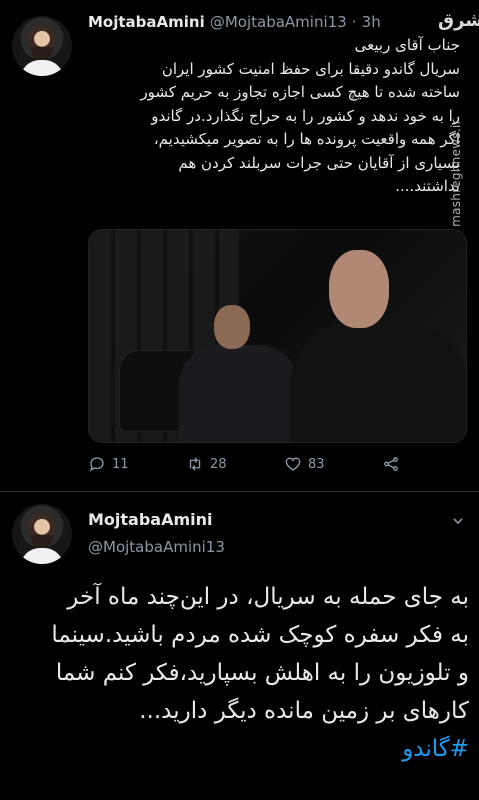 The image size is (479, 800). What do you see at coordinates (268, 597) in the screenshot?
I see `tweet-line: به جای حمله به سریال، در این‌چند ماه آخر` at bounding box center [268, 597].